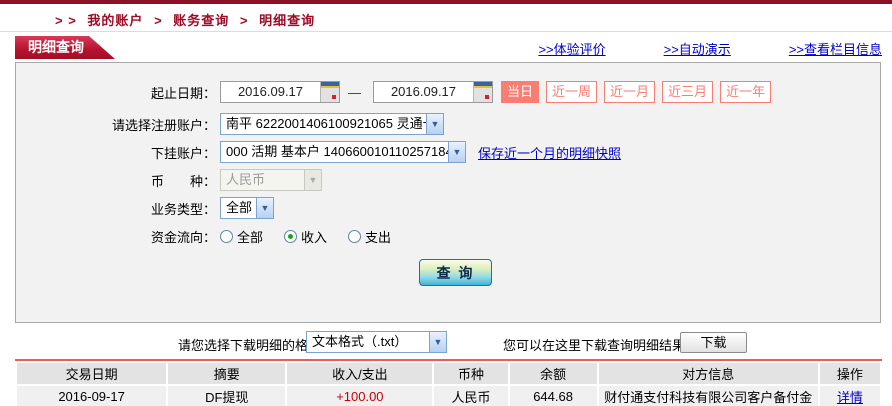 The width and height of the screenshot is (892, 406). Describe the element at coordinates (287, 20) in the screenshot. I see `breadcrumb-item-detail-query: 明细查询` at that location.